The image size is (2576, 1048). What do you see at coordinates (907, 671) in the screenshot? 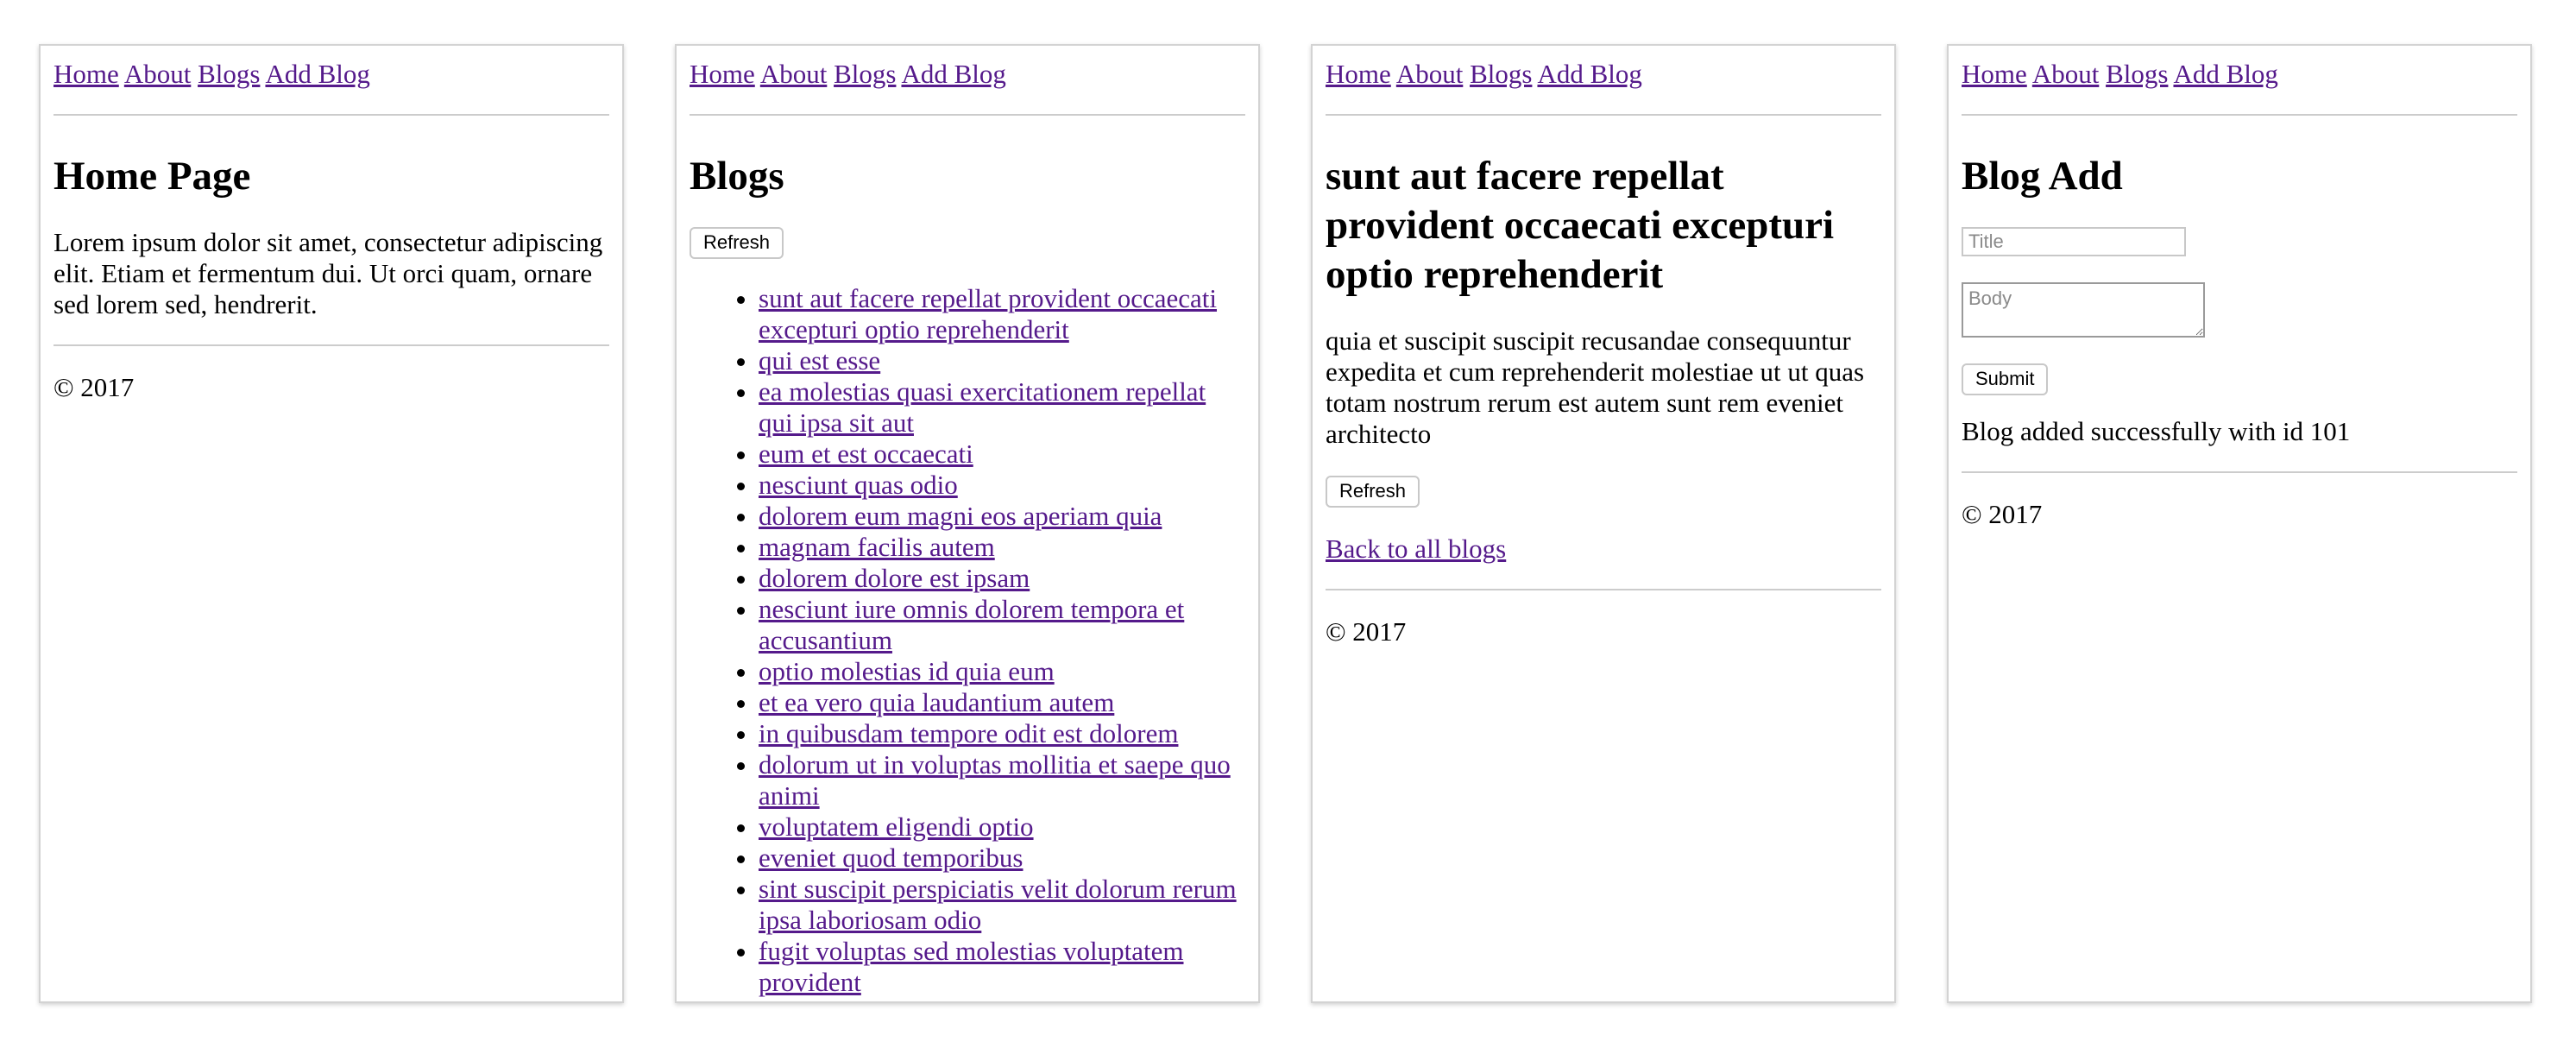
I see `blog-link: optio molestias id quia eum` at bounding box center [907, 671].